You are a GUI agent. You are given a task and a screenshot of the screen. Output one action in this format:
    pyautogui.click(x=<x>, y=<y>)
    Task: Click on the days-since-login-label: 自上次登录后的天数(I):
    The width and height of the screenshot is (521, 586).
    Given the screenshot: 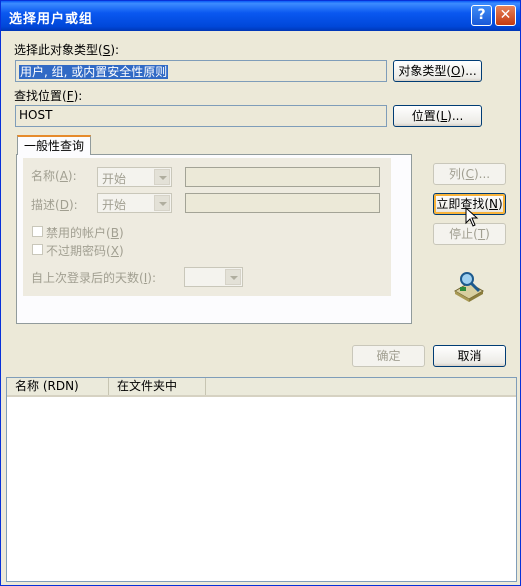 What is the action you would take?
    pyautogui.click(x=93, y=278)
    